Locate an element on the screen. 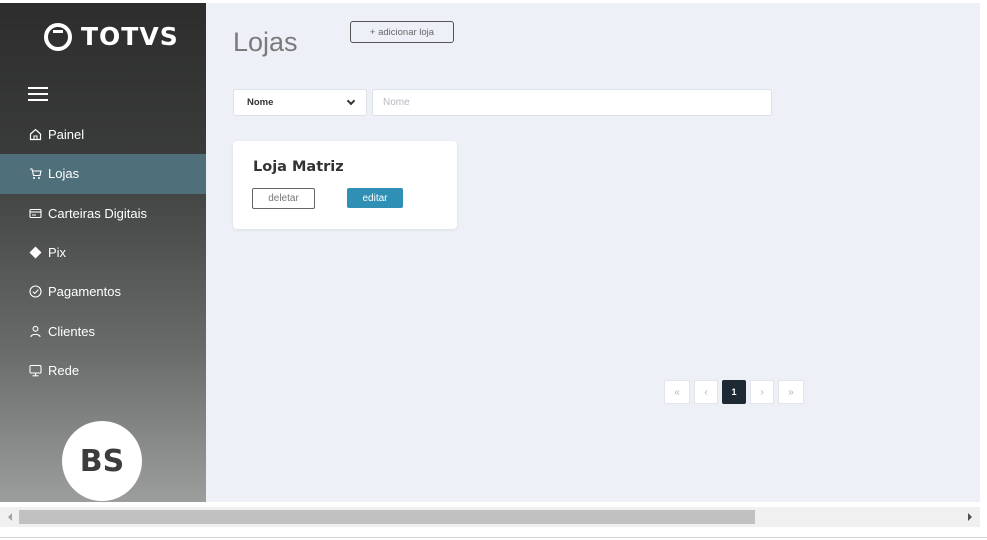 This screenshot has width=987, height=540. prev-page-button: ‹ is located at coordinates (706, 392).